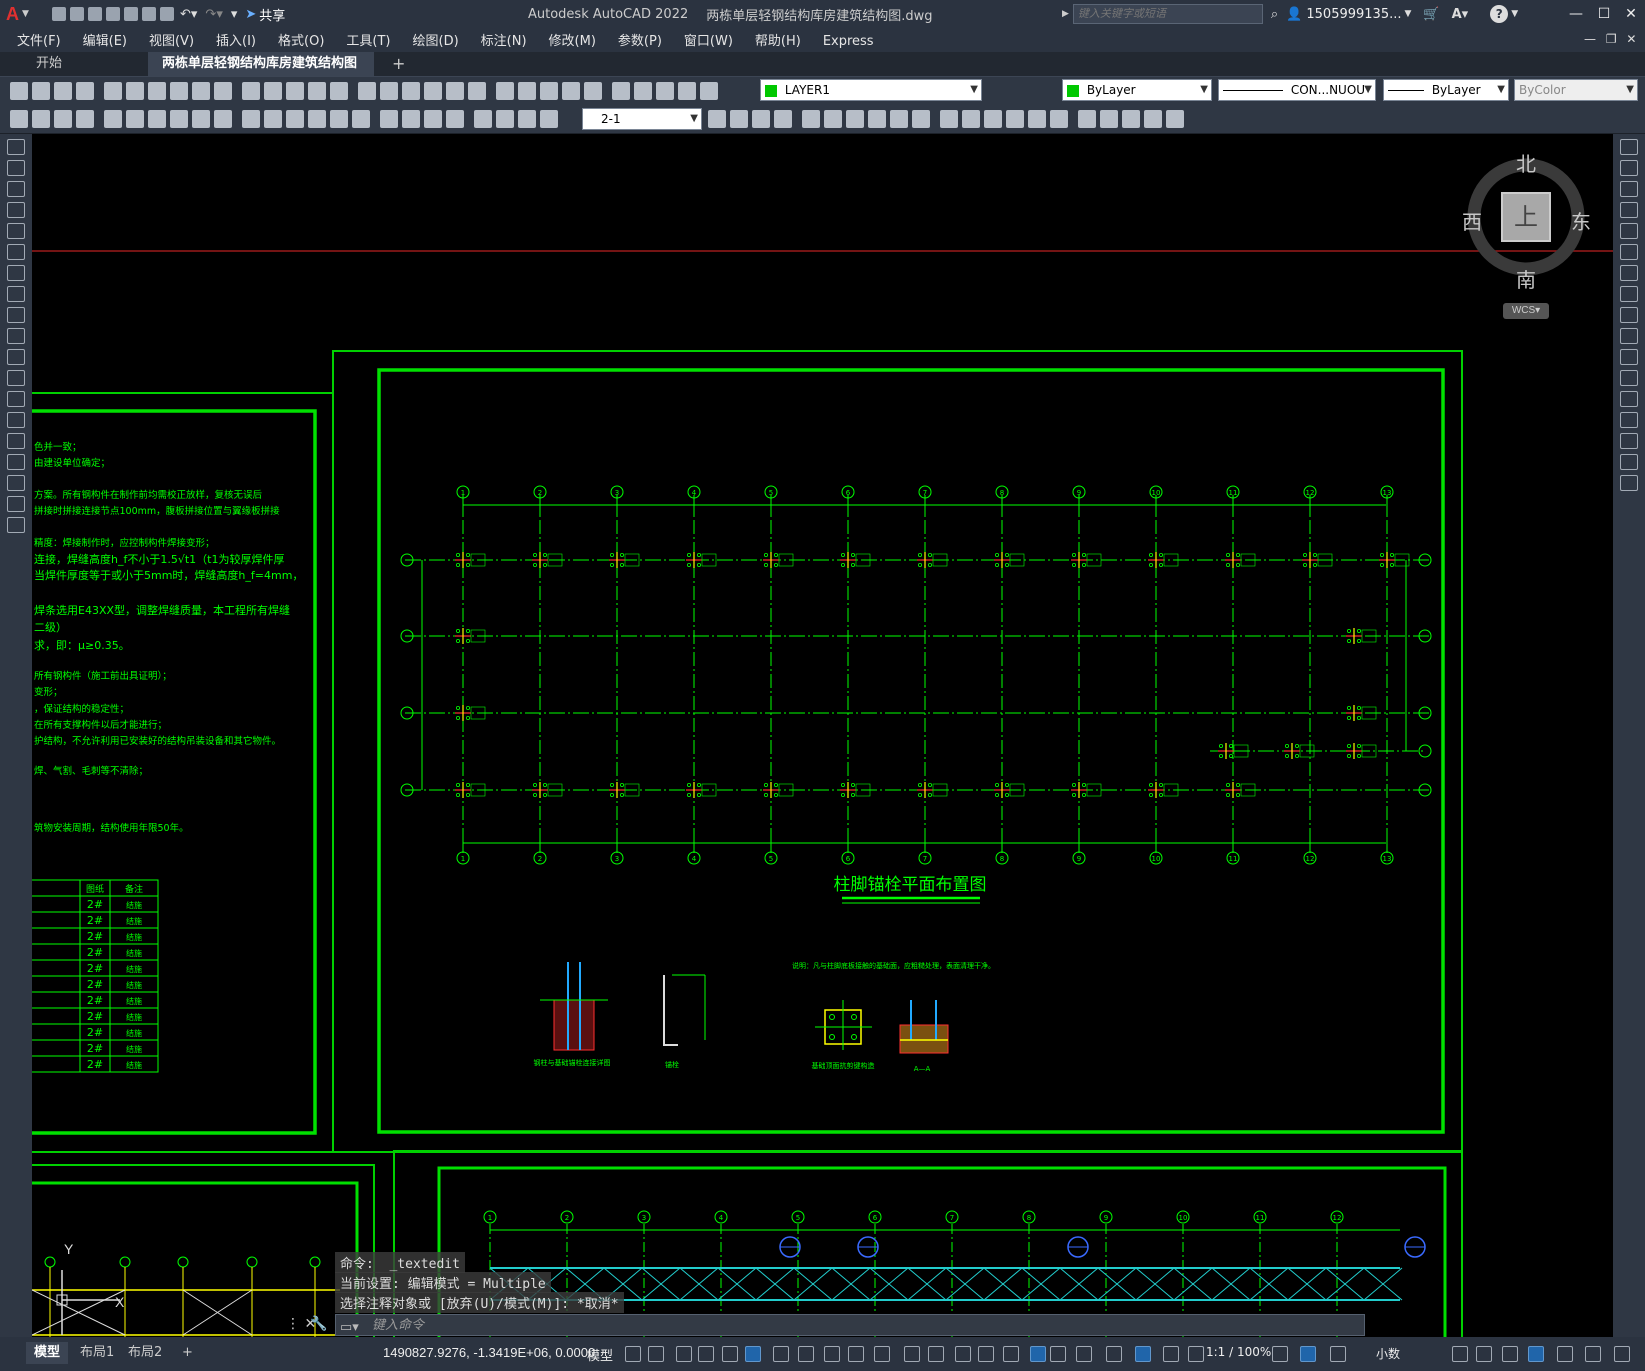 The image size is (1645, 1371). What do you see at coordinates (1153, 119) in the screenshot?
I see `modify-tool-19-icon` at bounding box center [1153, 119].